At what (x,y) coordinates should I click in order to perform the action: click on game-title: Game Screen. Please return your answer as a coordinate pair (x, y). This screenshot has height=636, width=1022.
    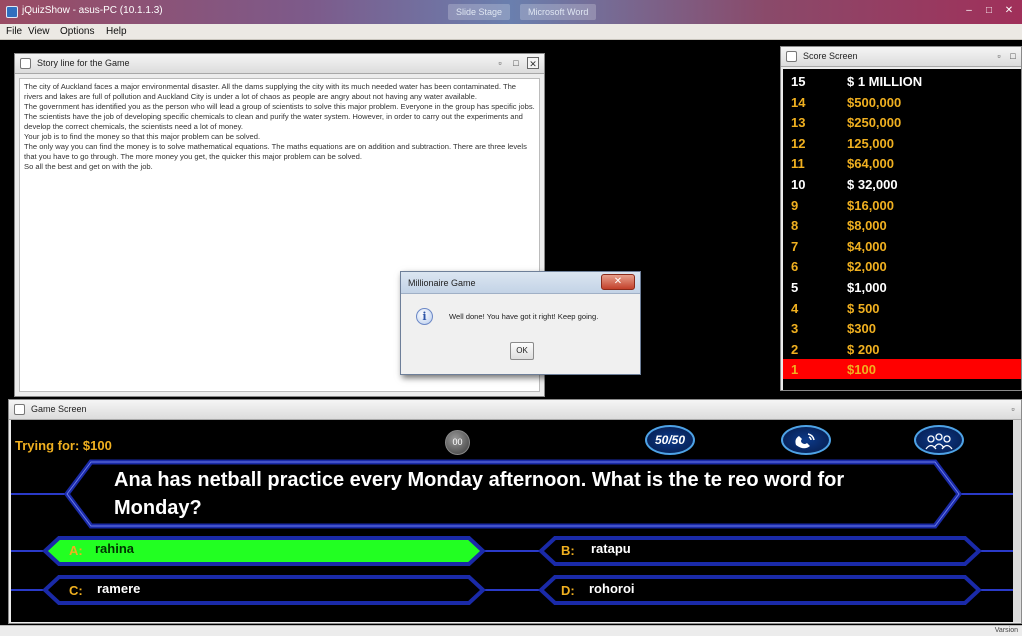
    Looking at the image, I should click on (59, 409).